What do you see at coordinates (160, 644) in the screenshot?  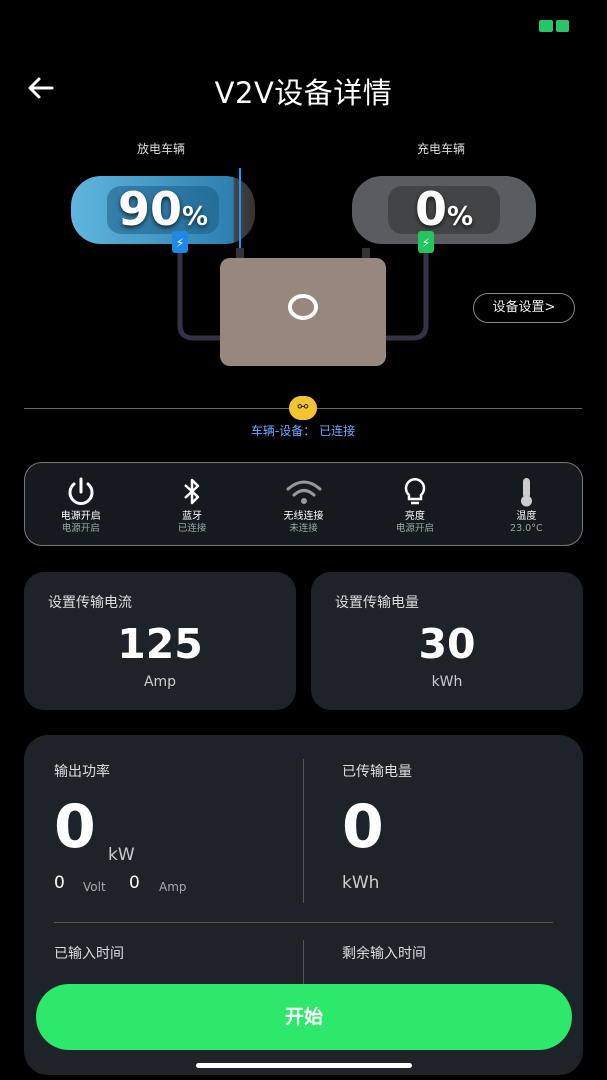 I see `card-value: 125` at bounding box center [160, 644].